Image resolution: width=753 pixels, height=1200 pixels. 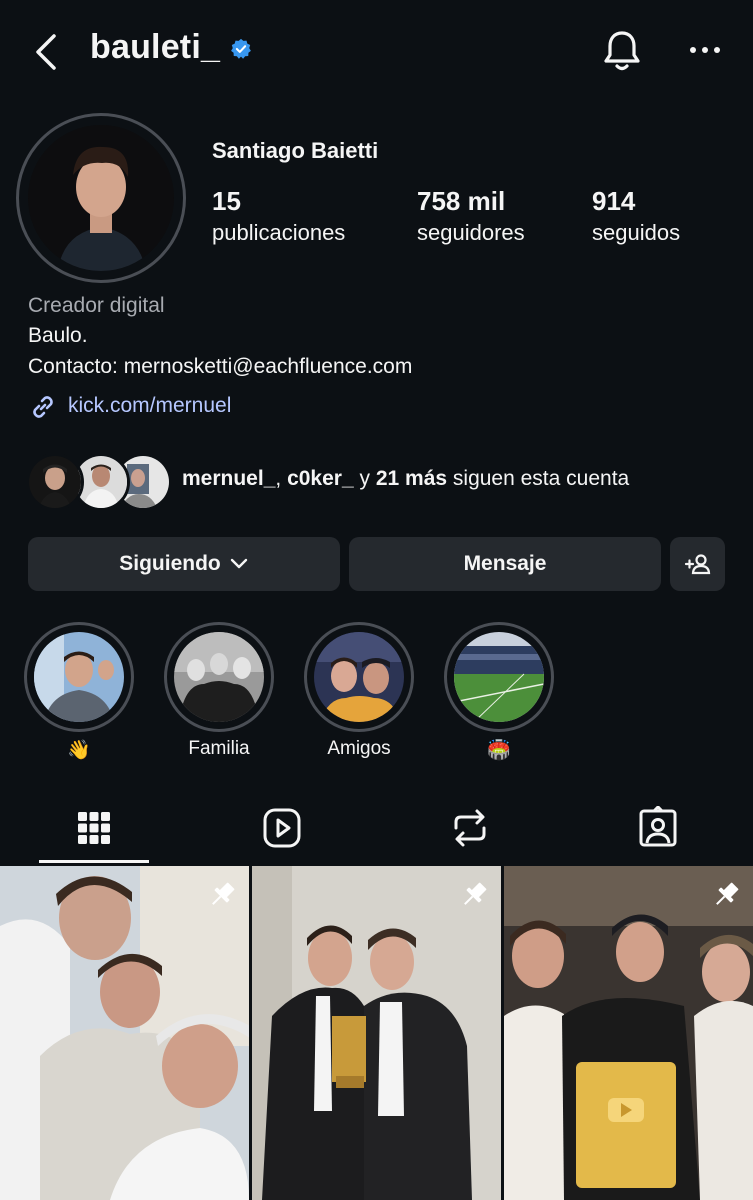 What do you see at coordinates (226, 201) in the screenshot?
I see `stat-posts-value: 15` at bounding box center [226, 201].